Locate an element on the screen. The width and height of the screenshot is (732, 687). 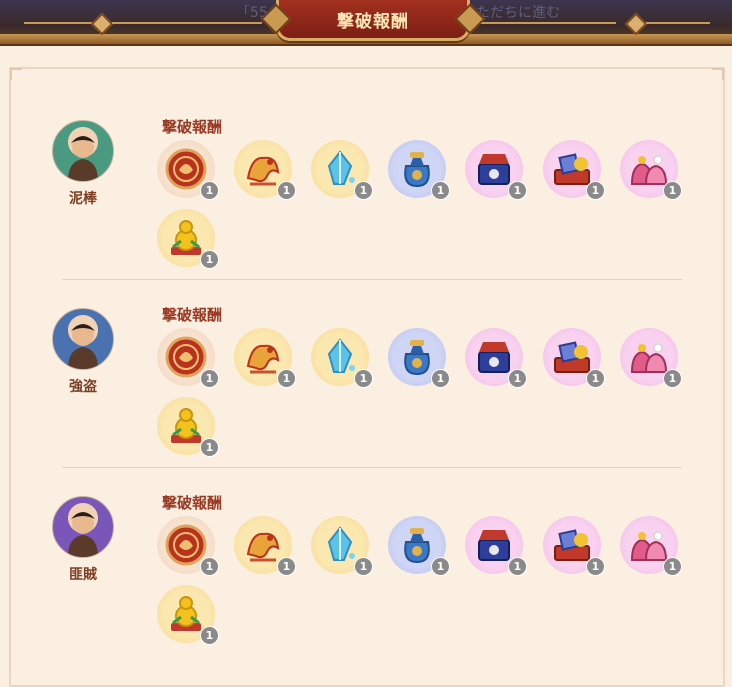
background-text-right: ただちに進む is located at coordinates (518, 13).